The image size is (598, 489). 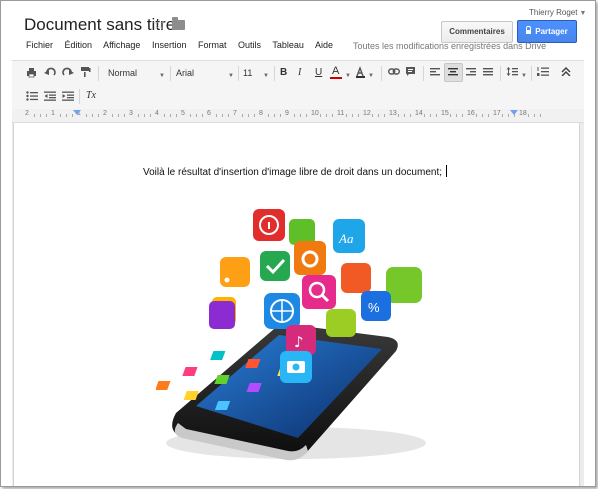 I want to click on ruler: 2 1 1 2 3 4 5 6 7 8 9 10 11 12 13 14 15 16 17 18, so click(x=298, y=116).